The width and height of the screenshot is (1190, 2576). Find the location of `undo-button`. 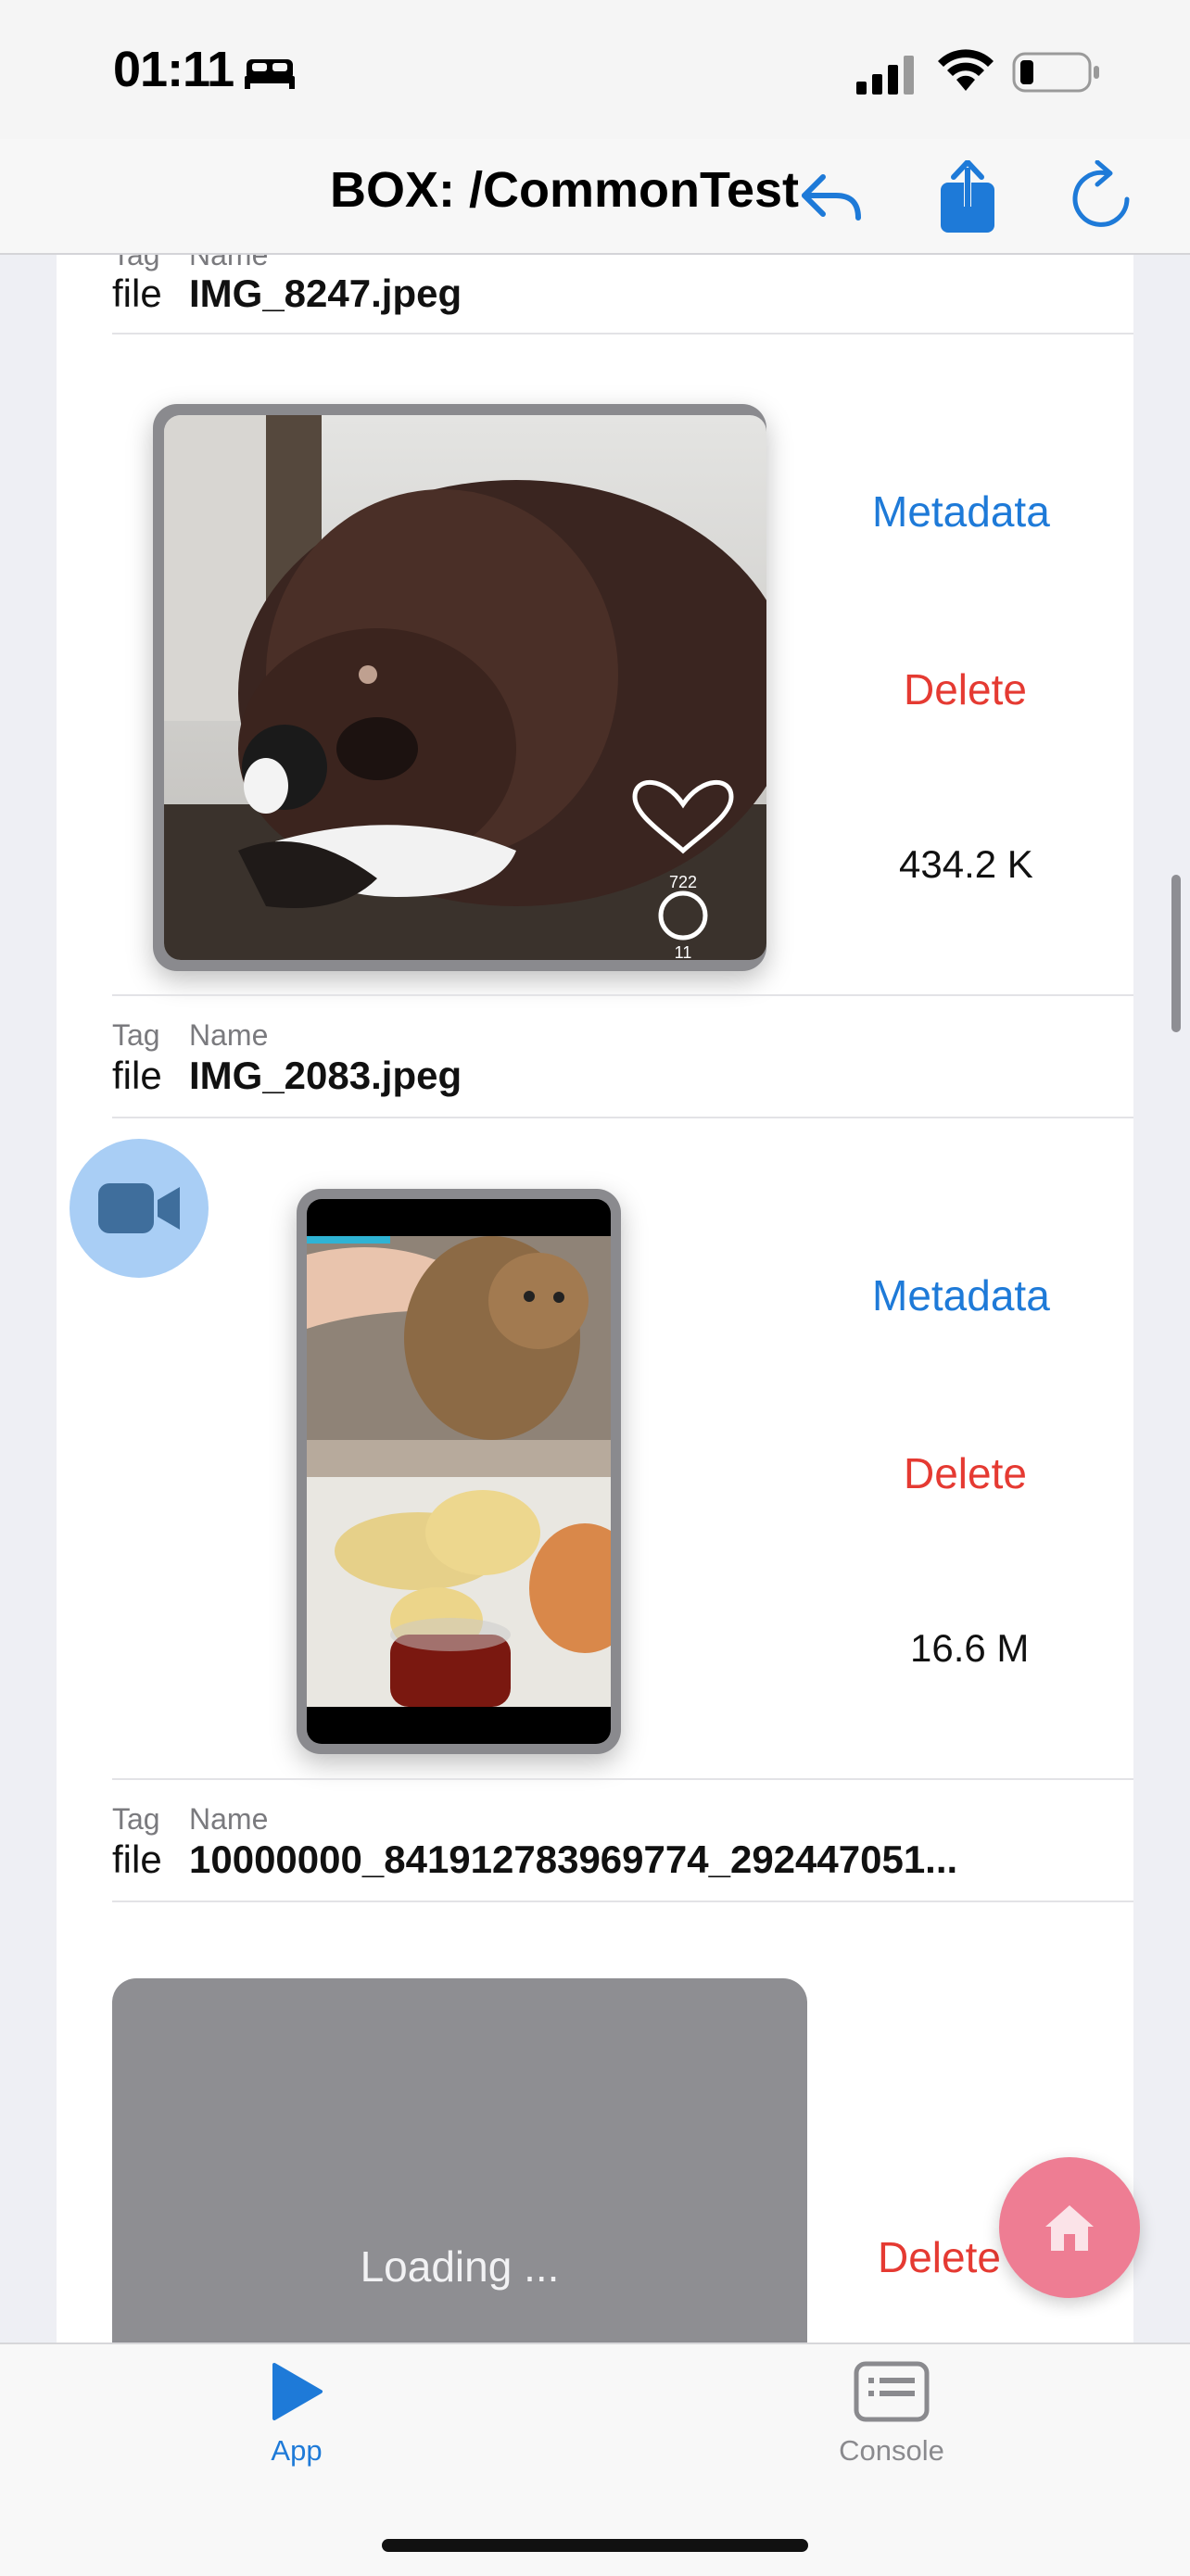

undo-button is located at coordinates (831, 197).